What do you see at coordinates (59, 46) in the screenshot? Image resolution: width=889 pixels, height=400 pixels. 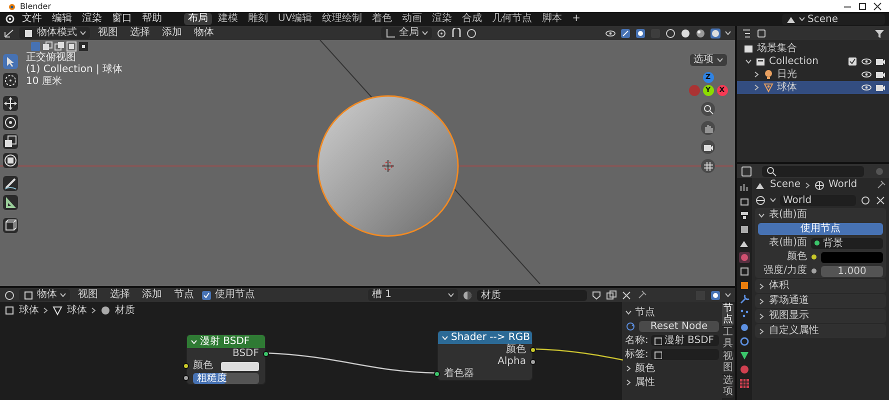 I see `subtract-selection-icon` at bounding box center [59, 46].